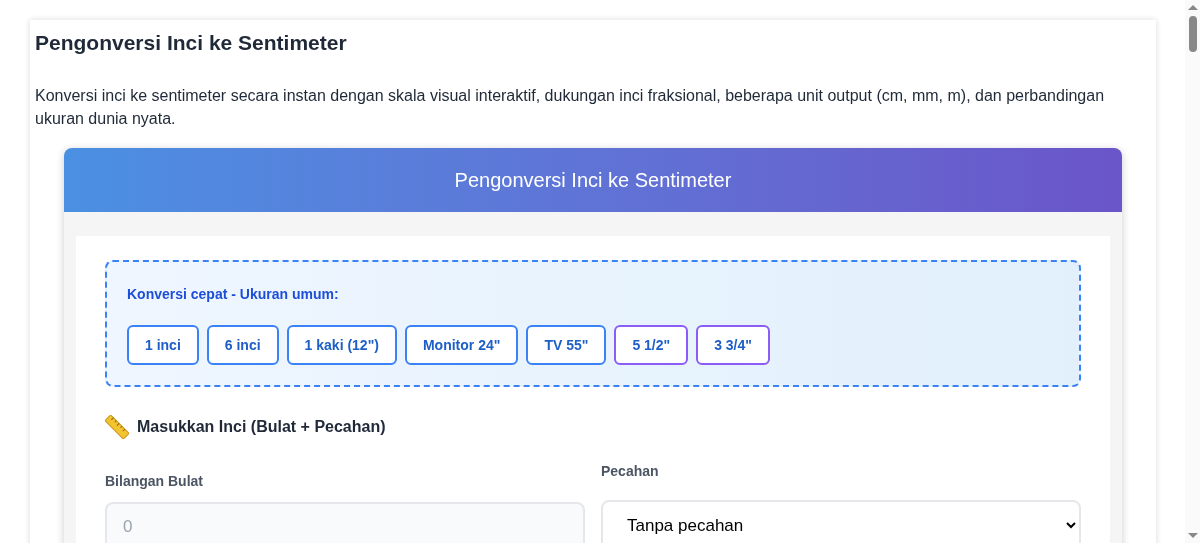 The height and width of the screenshot is (543, 1200). I want to click on quick-size-button: Monitor 24", so click(461, 345).